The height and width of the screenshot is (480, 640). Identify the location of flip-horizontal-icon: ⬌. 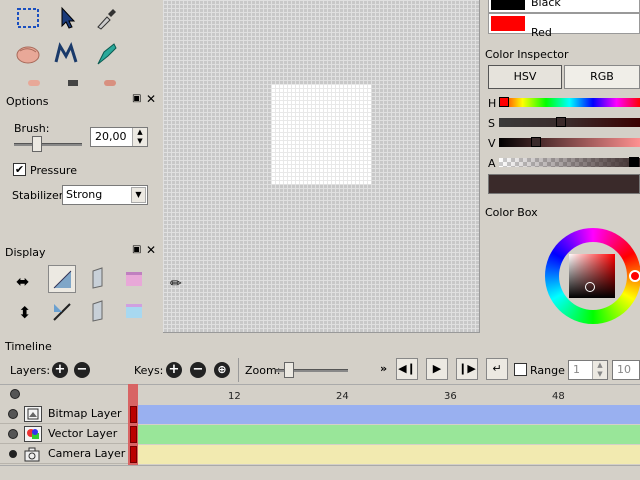
(22, 281).